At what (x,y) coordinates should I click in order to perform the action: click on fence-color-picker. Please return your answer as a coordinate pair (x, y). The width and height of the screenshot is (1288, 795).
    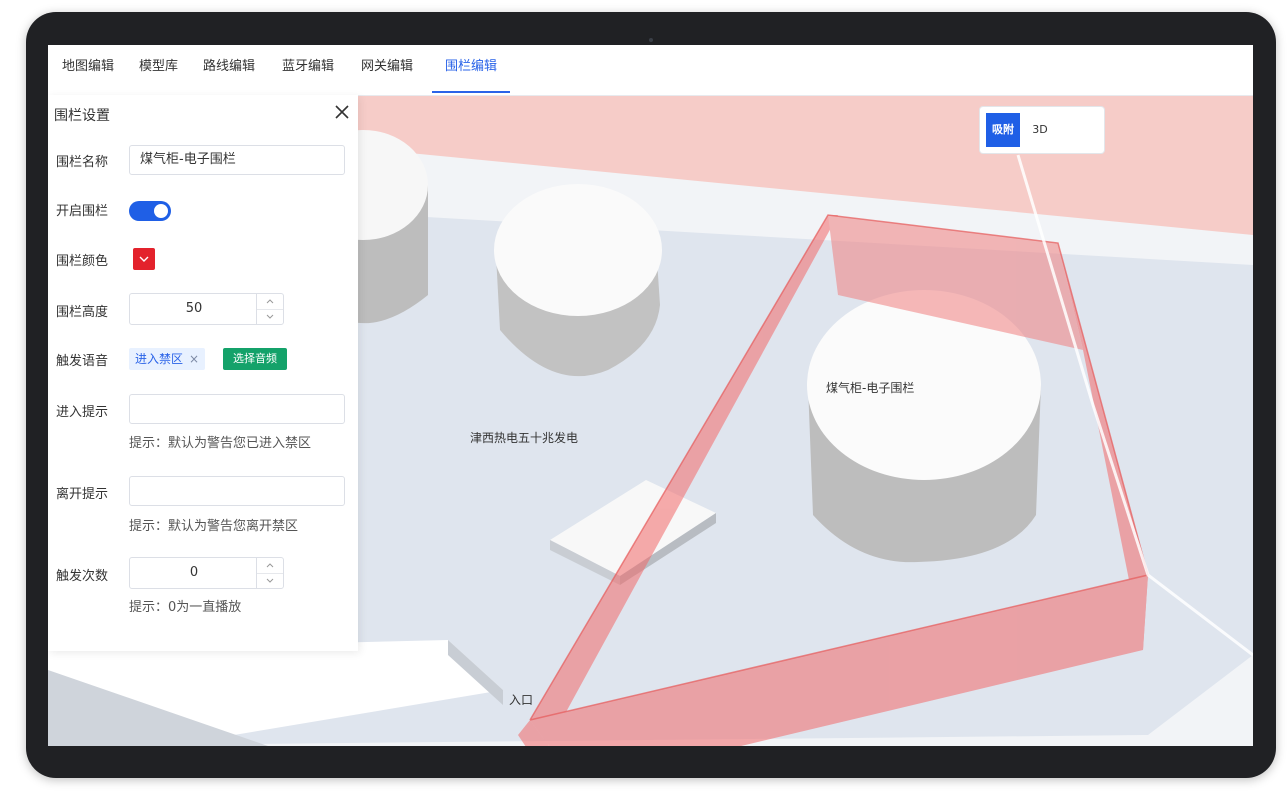
    Looking at the image, I should click on (144, 259).